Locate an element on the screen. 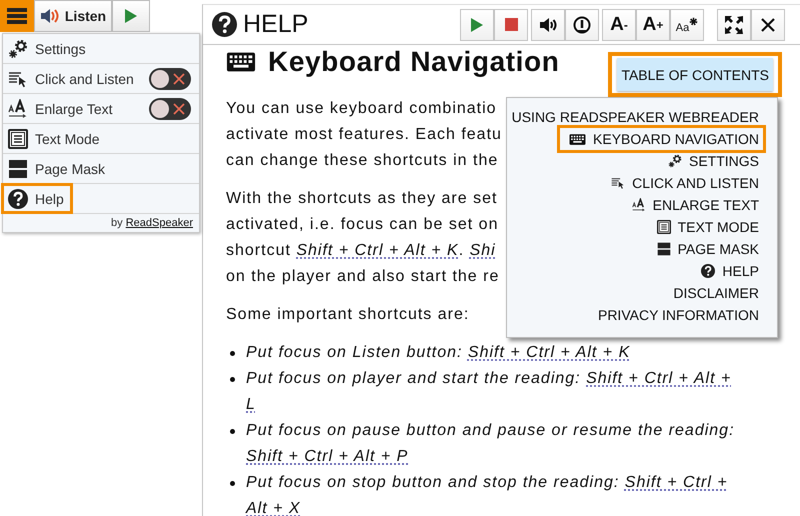 The height and width of the screenshot is (516, 800). menu-item: Enlarge Text is located at coordinates (61, 108).